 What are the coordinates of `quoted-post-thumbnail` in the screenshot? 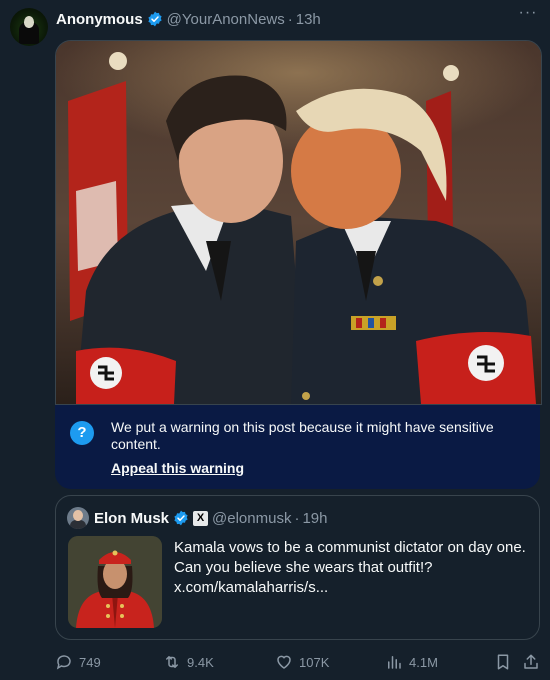 It's located at (115, 582).